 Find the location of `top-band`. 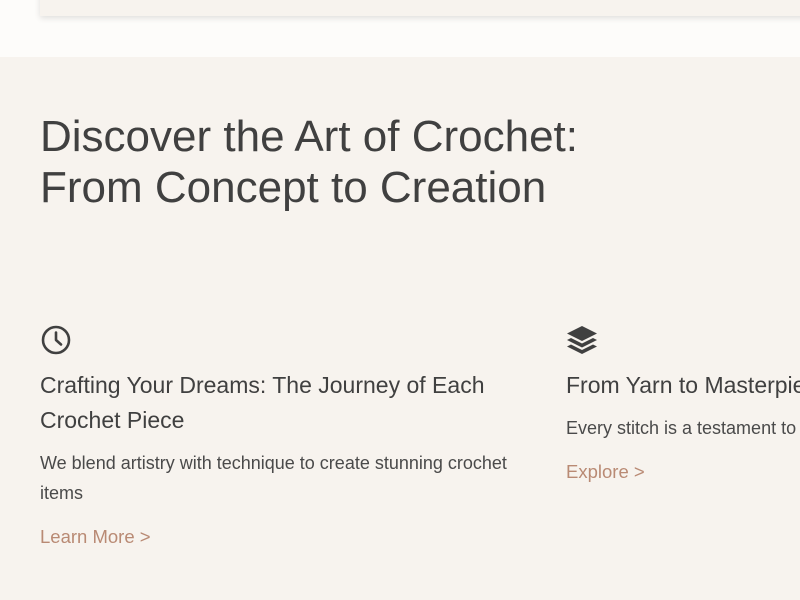

top-band is located at coordinates (400, 28).